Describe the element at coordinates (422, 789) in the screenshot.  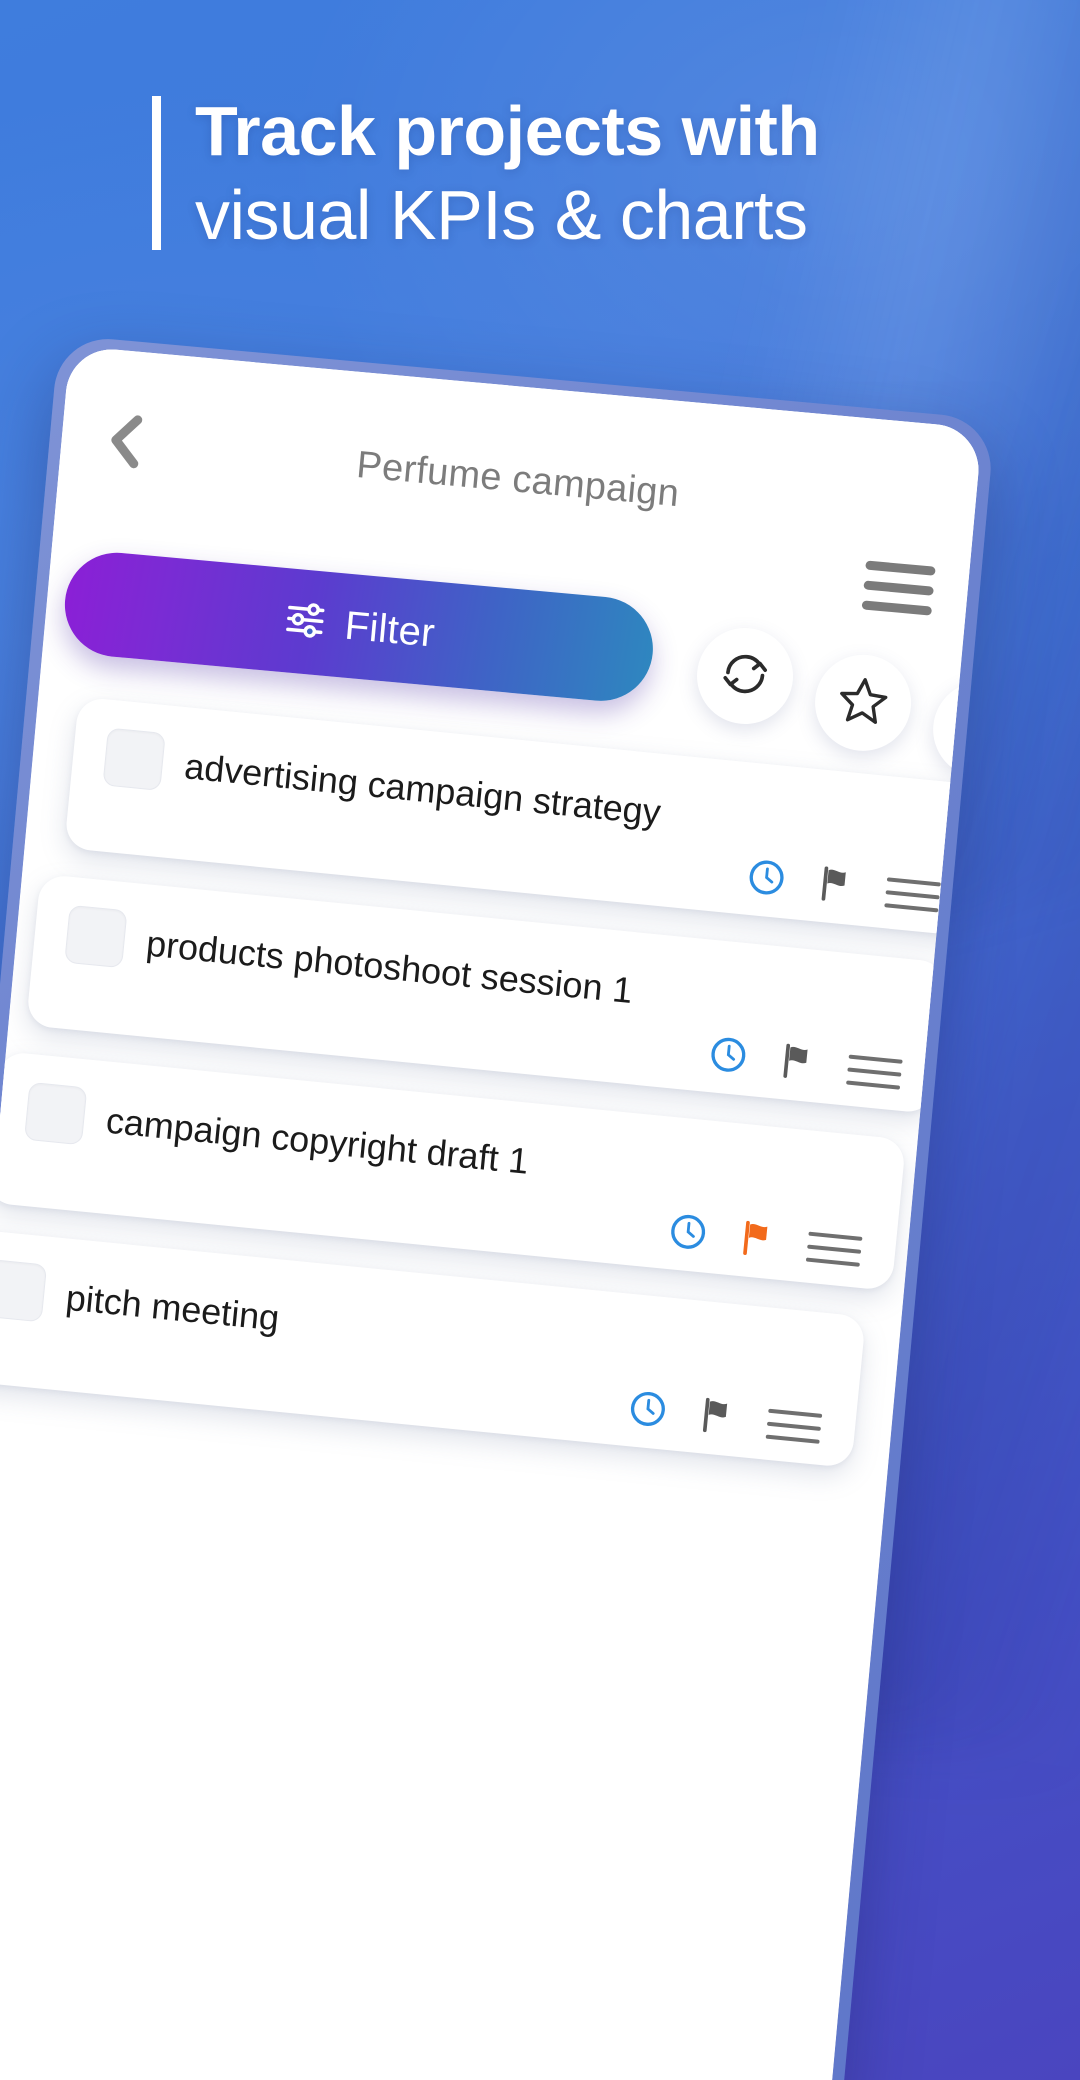
I see `task-title: advertising campaign strategy` at that location.